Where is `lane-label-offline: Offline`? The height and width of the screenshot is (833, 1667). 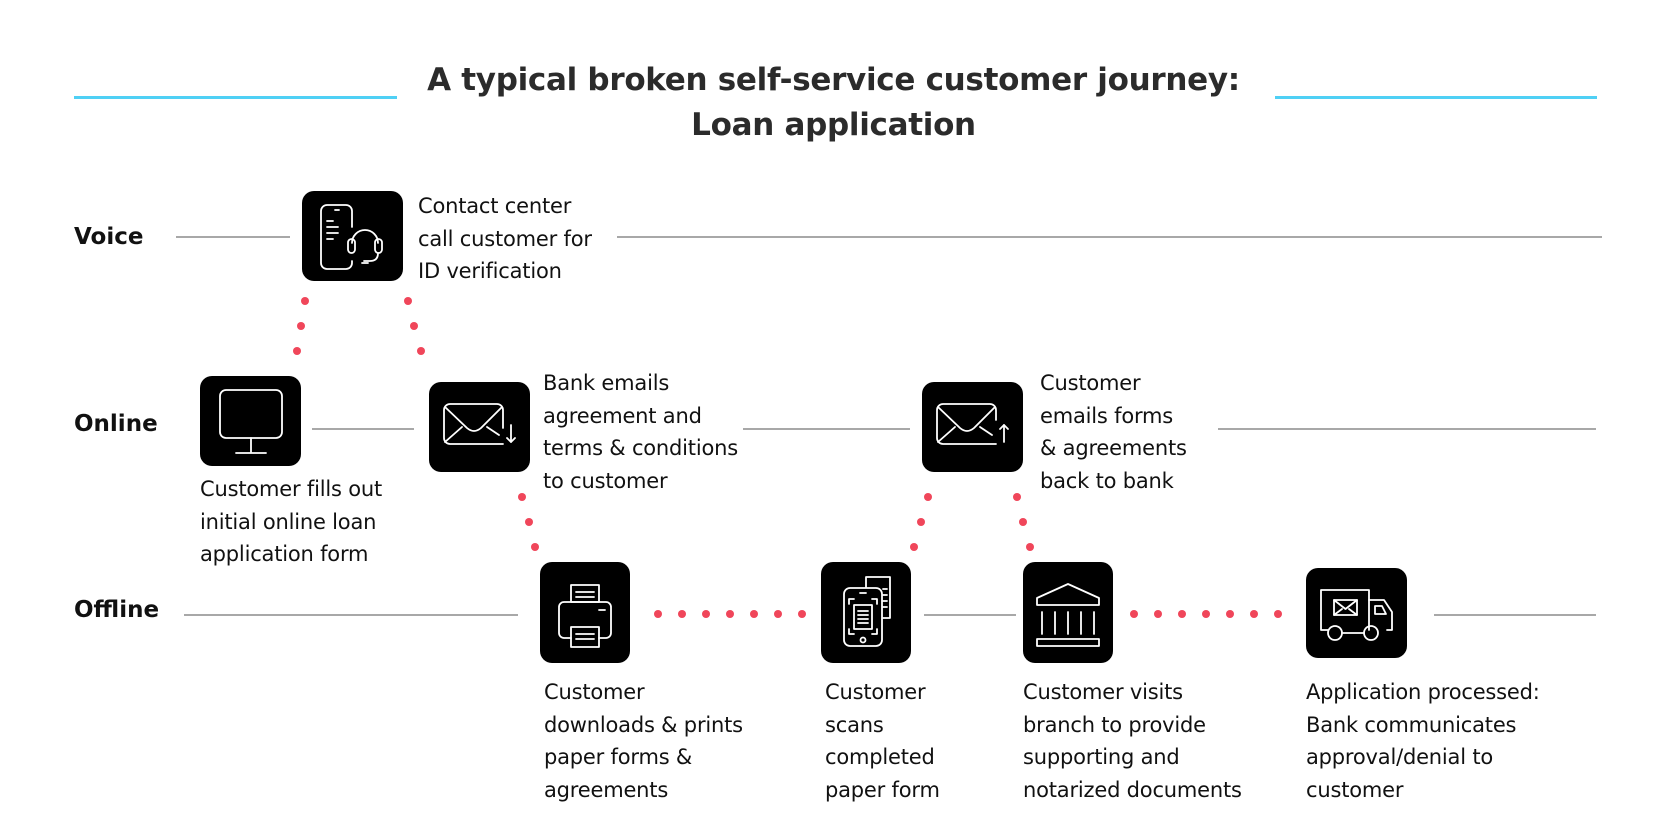 lane-label-offline: Offline is located at coordinates (117, 610).